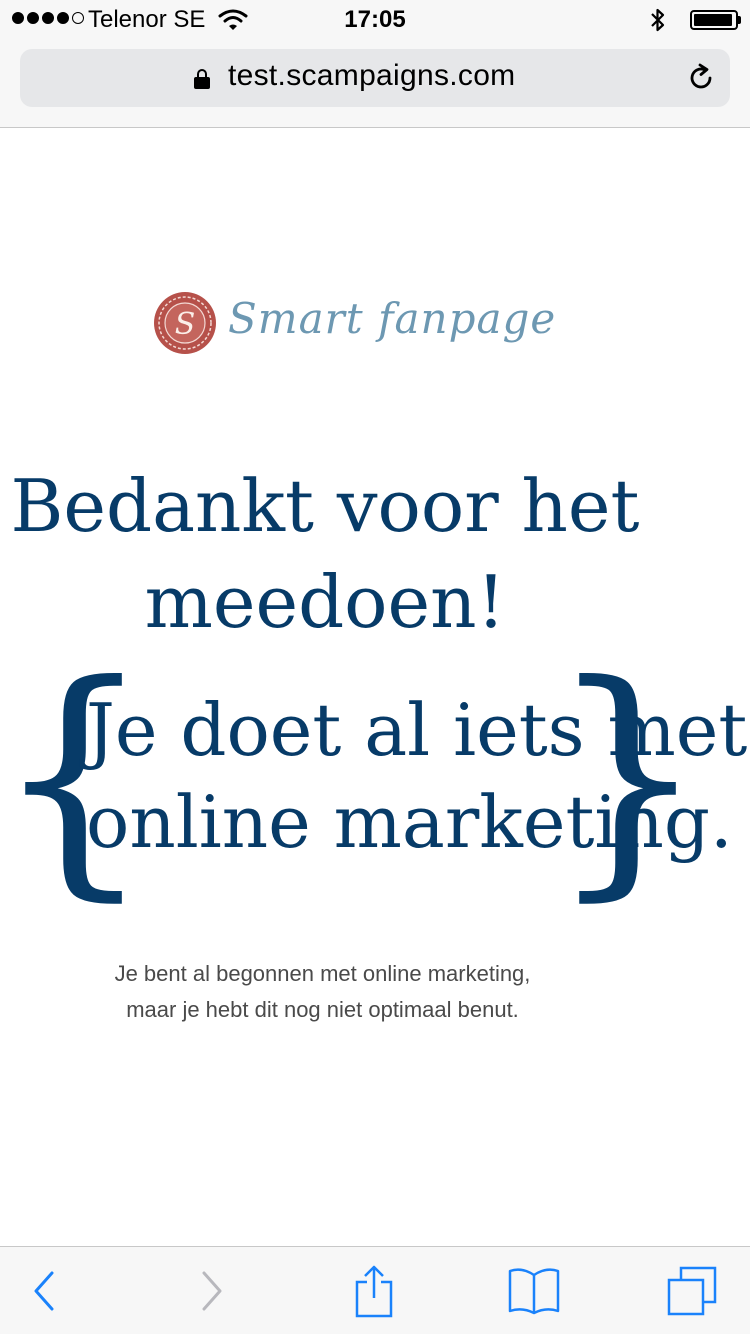 This screenshot has height=1334, width=750. I want to click on status-bar: Telenor SE 17:05, so click(375, 20).